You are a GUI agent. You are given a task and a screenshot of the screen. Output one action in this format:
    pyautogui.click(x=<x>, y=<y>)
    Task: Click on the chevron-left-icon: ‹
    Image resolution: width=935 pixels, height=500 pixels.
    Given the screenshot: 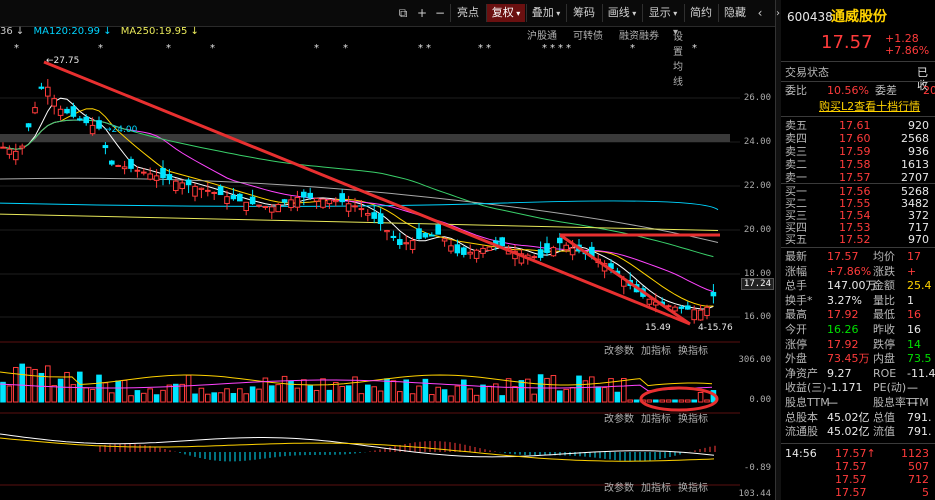 What is the action you would take?
    pyautogui.click(x=760, y=13)
    